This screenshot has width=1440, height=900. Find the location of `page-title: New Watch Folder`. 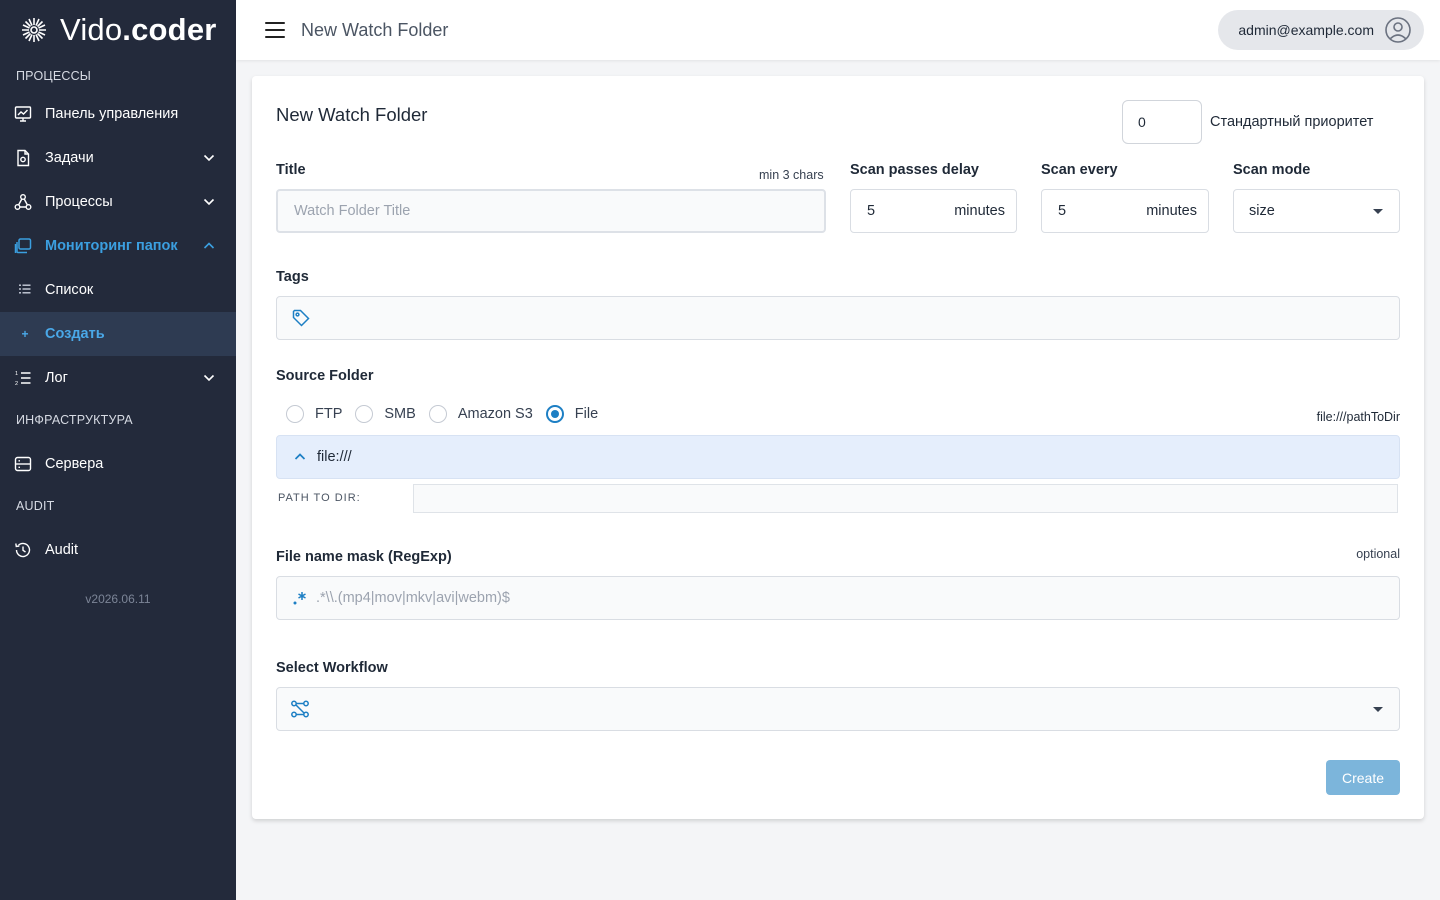

page-title: New Watch Folder is located at coordinates (375, 29).